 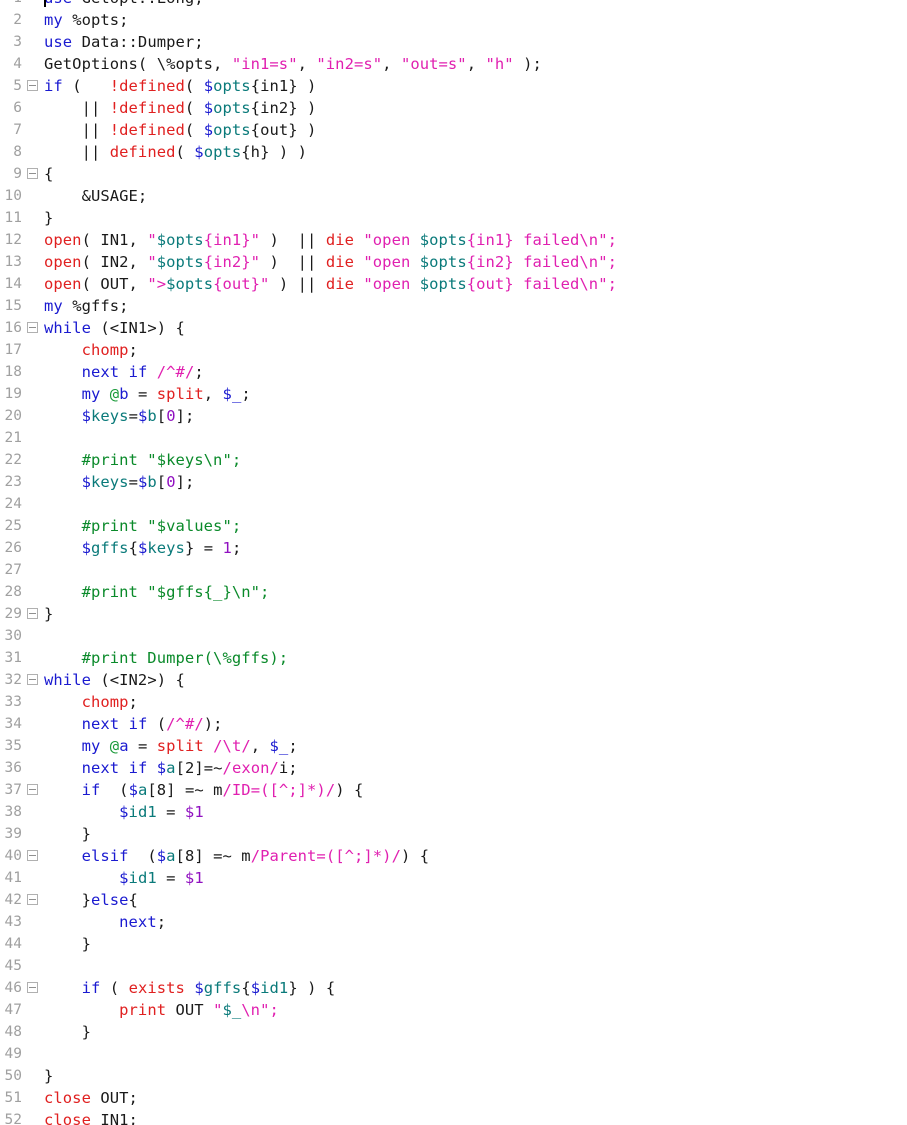 I want to click on code-line-content: elsif ($a[8] =~ m/Parent=([^;]*)/) {, so click(x=475, y=856).